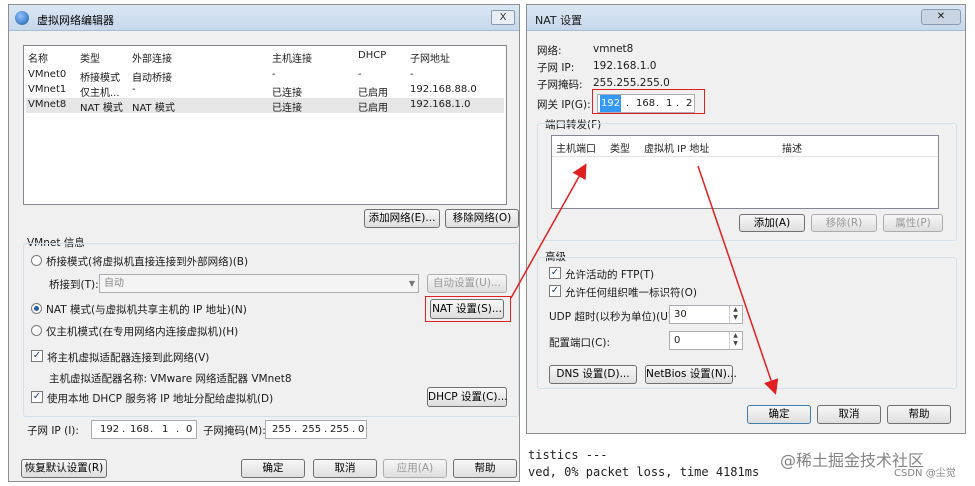  I want to click on cell-external: NAT 模式, so click(153, 108).